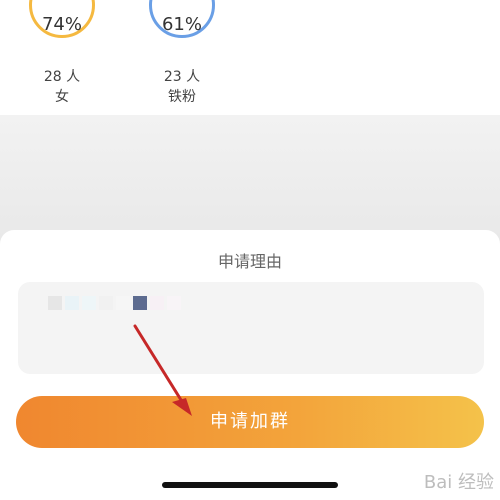 The image size is (500, 500). I want to click on stat-label: 铁粉, so click(182, 97).